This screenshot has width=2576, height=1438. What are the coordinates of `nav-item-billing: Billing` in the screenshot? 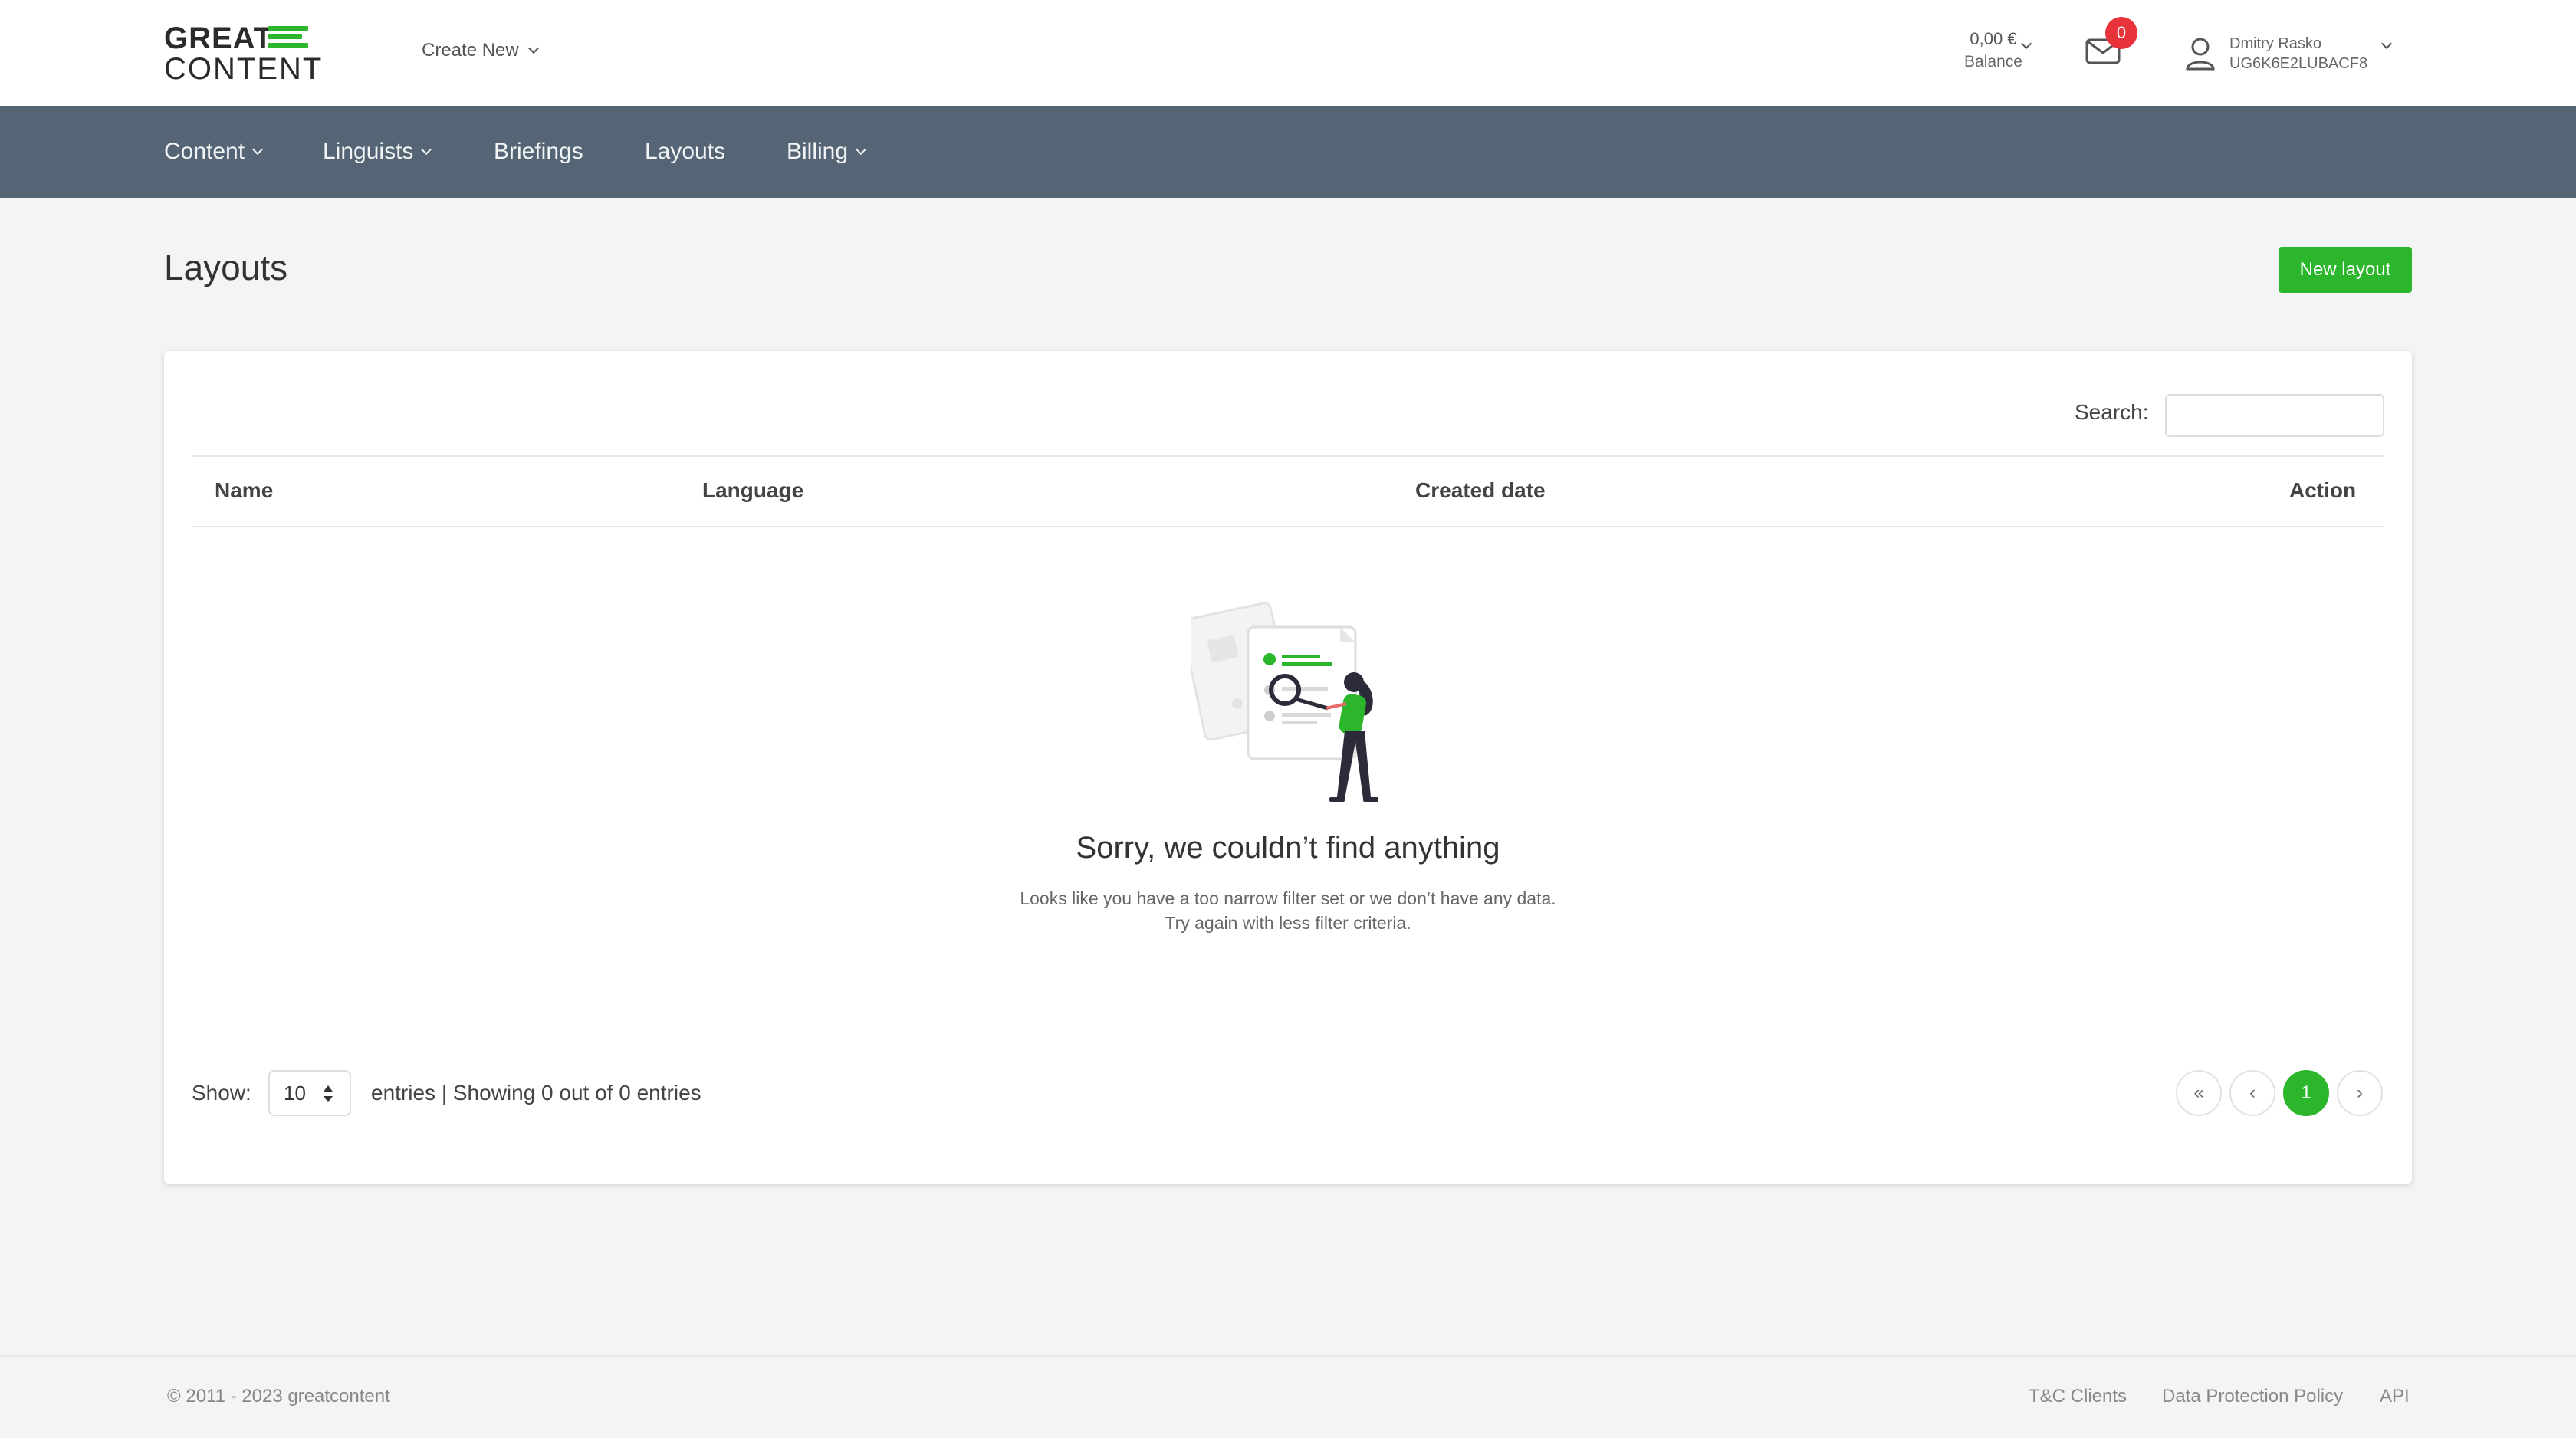 It's located at (827, 152).